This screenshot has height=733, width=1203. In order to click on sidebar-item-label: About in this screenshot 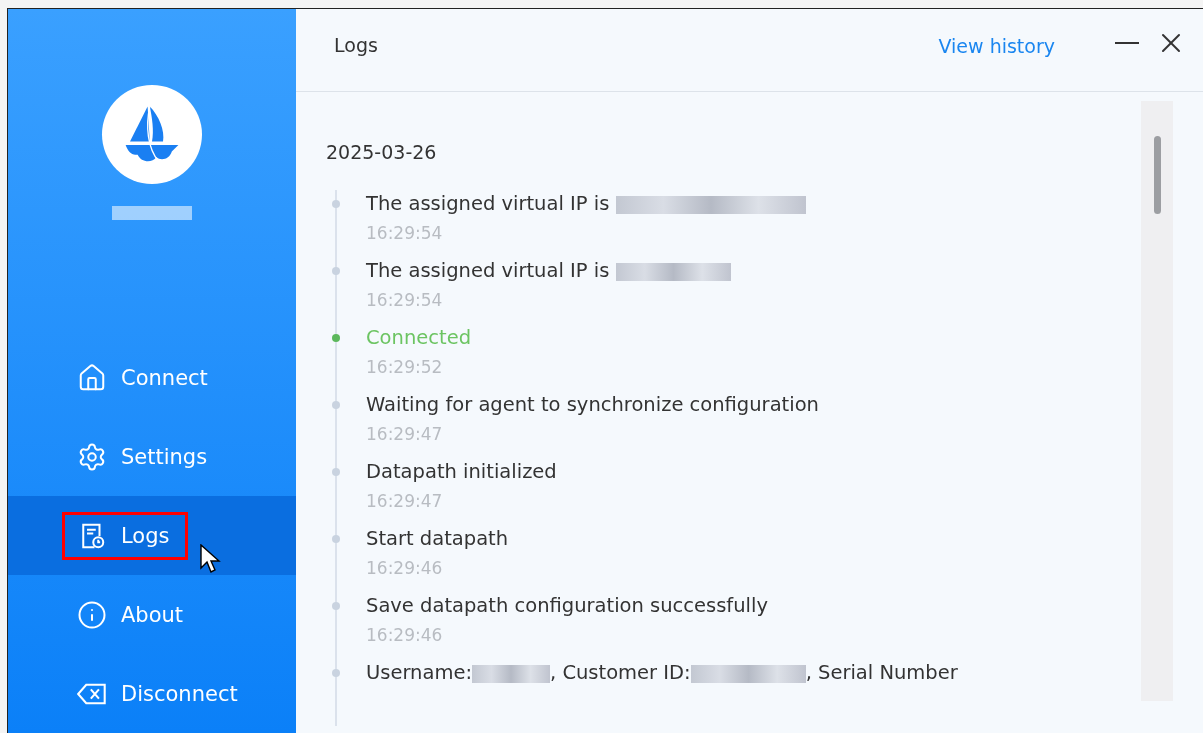, I will do `click(152, 614)`.